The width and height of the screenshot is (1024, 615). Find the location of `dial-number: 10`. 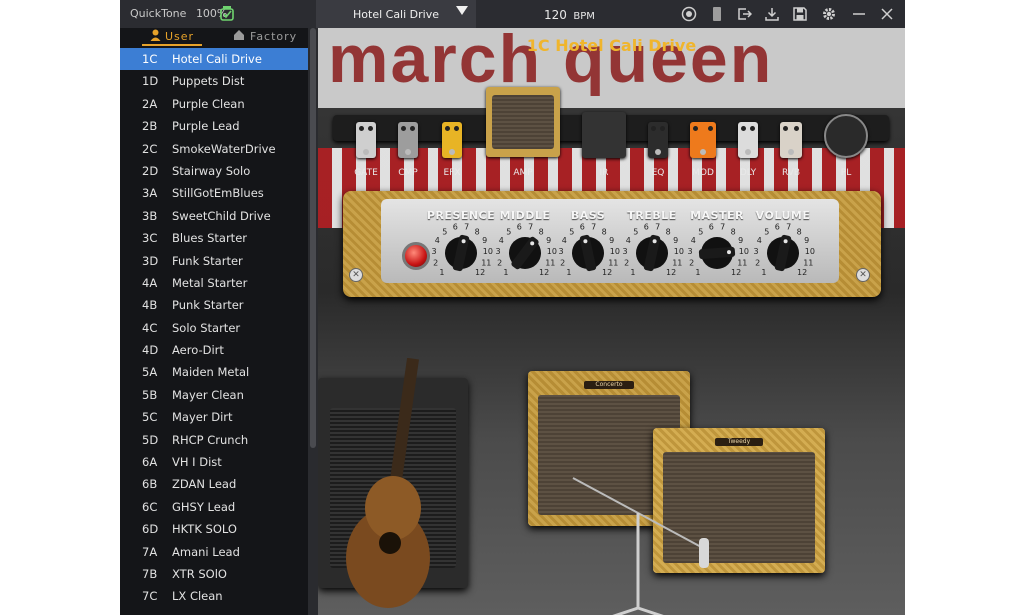

dial-number: 10 is located at coordinates (810, 251).